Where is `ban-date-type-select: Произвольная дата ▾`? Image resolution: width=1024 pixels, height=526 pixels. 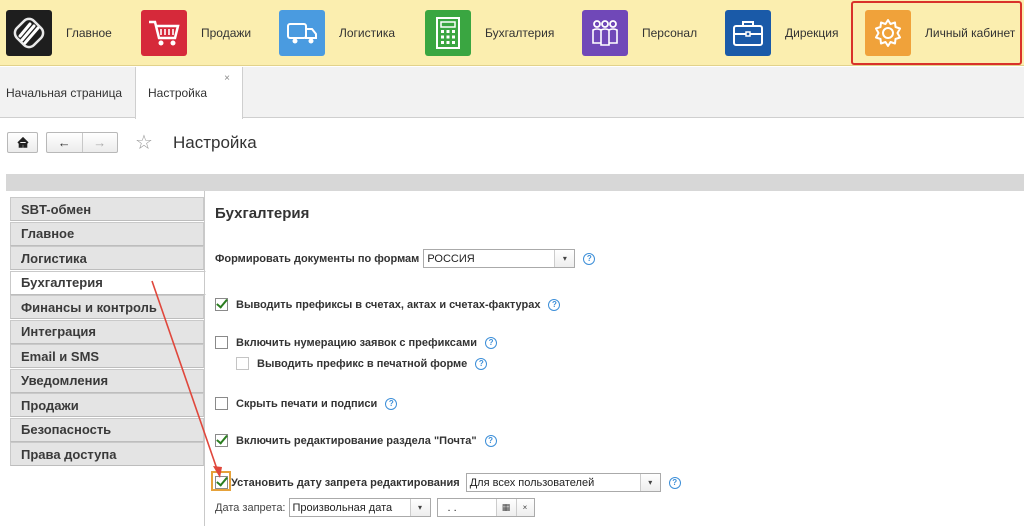 ban-date-type-select: Произвольная дата ▾ is located at coordinates (359, 507).